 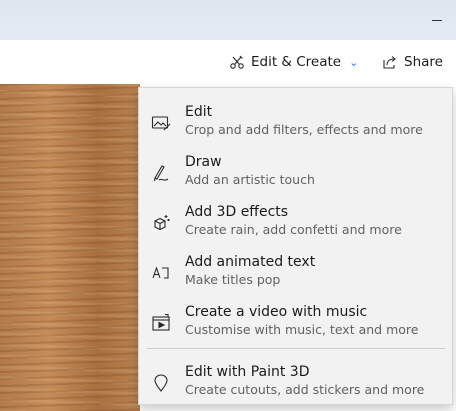 I want to click on edit-create-label: Edit & Create, so click(x=296, y=62).